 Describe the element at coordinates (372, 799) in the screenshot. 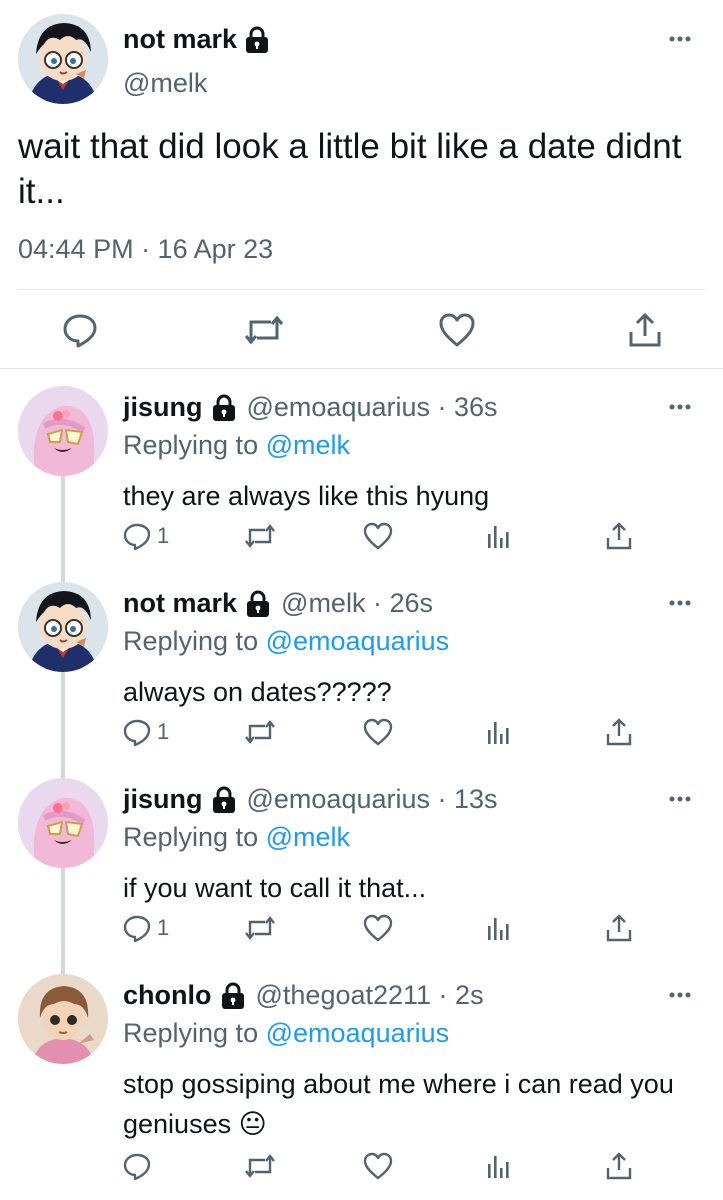

I see `reply-handle-time: @emoaquarius · 13s` at that location.